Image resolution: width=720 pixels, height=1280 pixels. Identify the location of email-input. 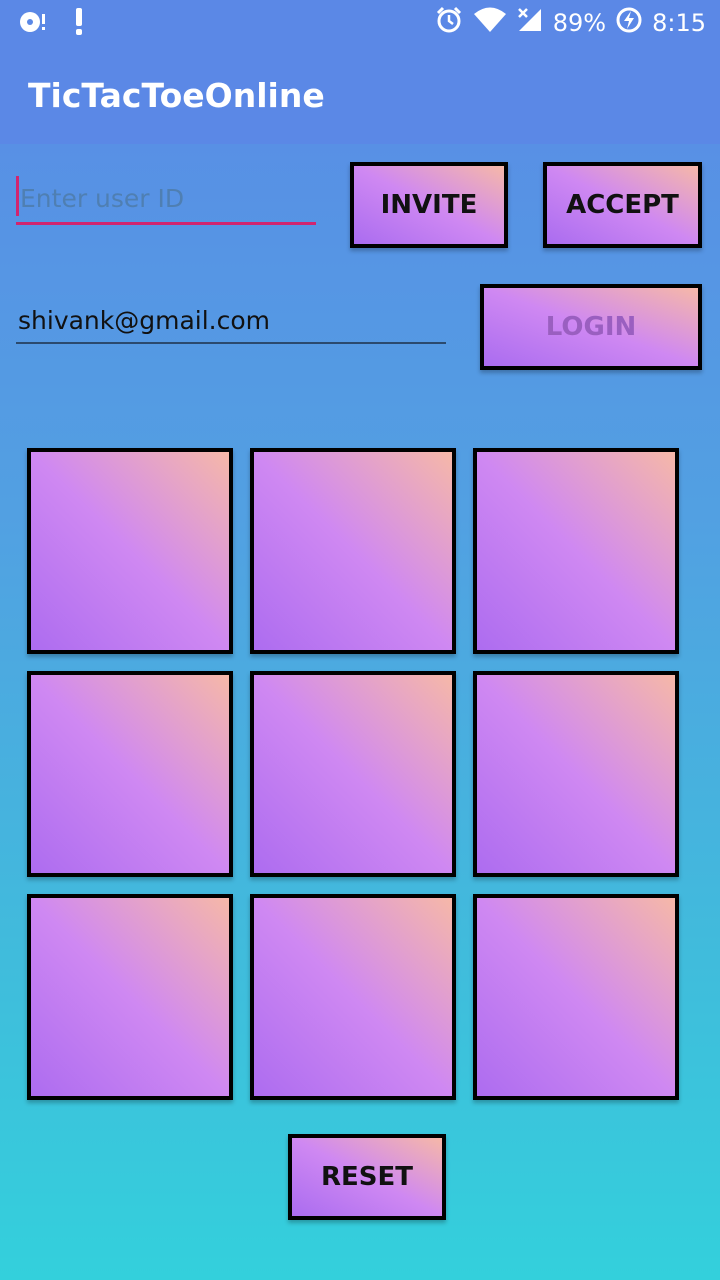
(228, 320).